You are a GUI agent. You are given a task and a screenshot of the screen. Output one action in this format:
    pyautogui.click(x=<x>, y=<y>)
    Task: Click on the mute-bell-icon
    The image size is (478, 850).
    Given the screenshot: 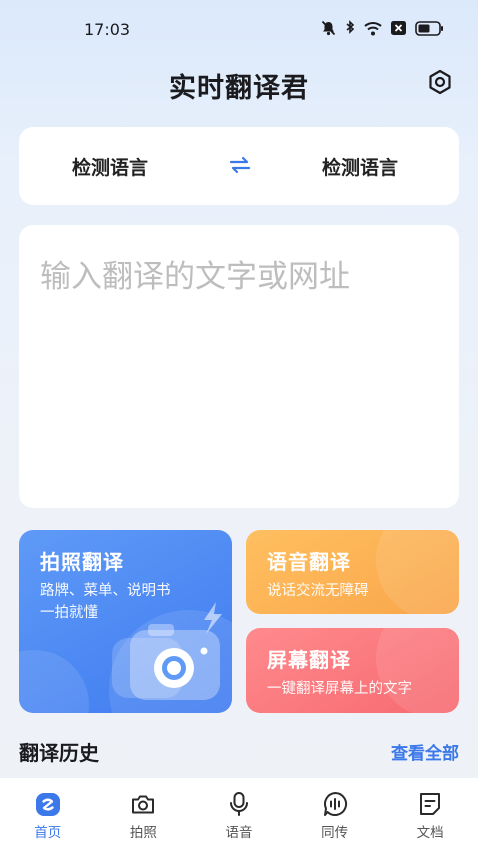 What is the action you would take?
    pyautogui.click(x=328, y=28)
    